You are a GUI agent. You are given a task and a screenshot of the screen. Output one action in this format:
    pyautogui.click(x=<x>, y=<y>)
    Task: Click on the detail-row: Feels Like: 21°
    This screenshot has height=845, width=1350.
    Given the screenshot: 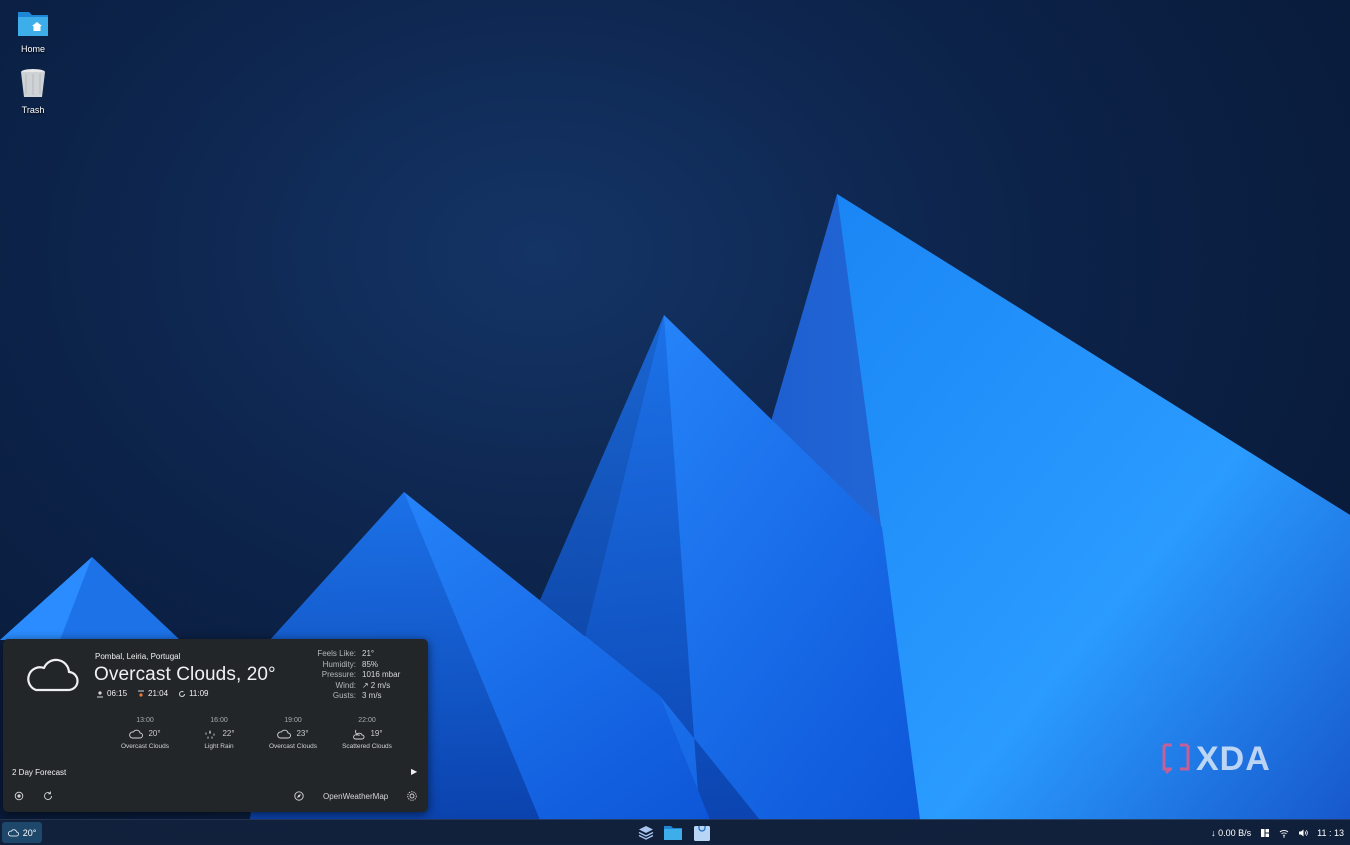 What is the action you would take?
    pyautogui.click(x=351, y=654)
    